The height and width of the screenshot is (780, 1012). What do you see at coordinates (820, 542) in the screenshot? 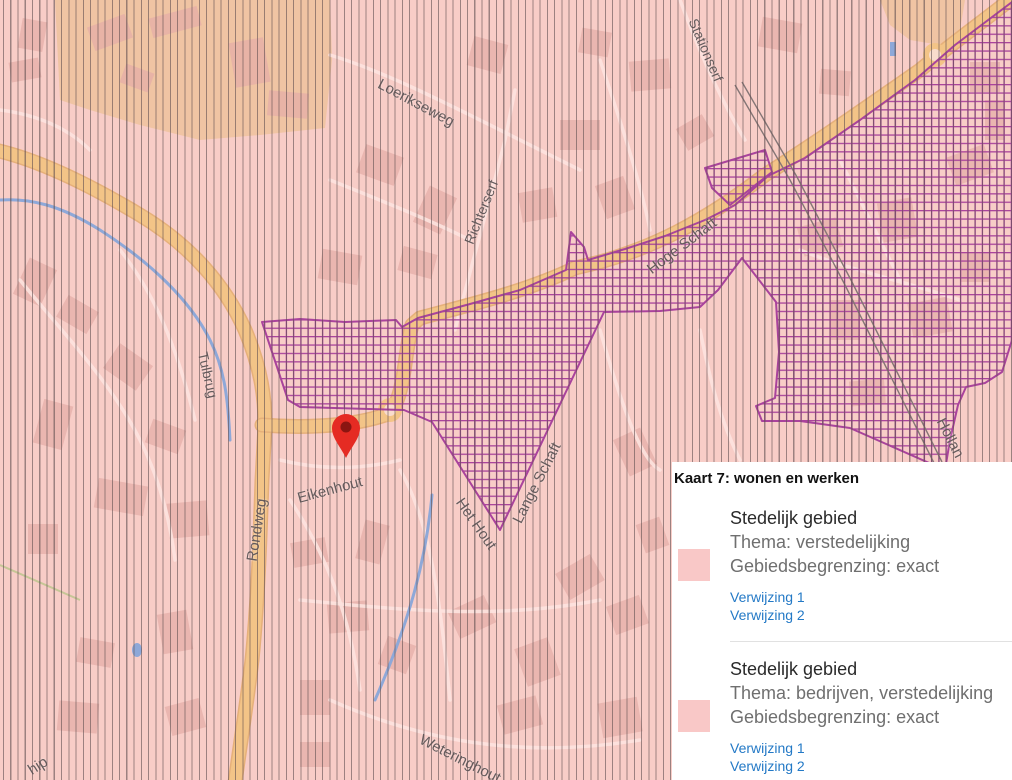
I see `legend-item-theme: Thema: verstedelijking` at bounding box center [820, 542].